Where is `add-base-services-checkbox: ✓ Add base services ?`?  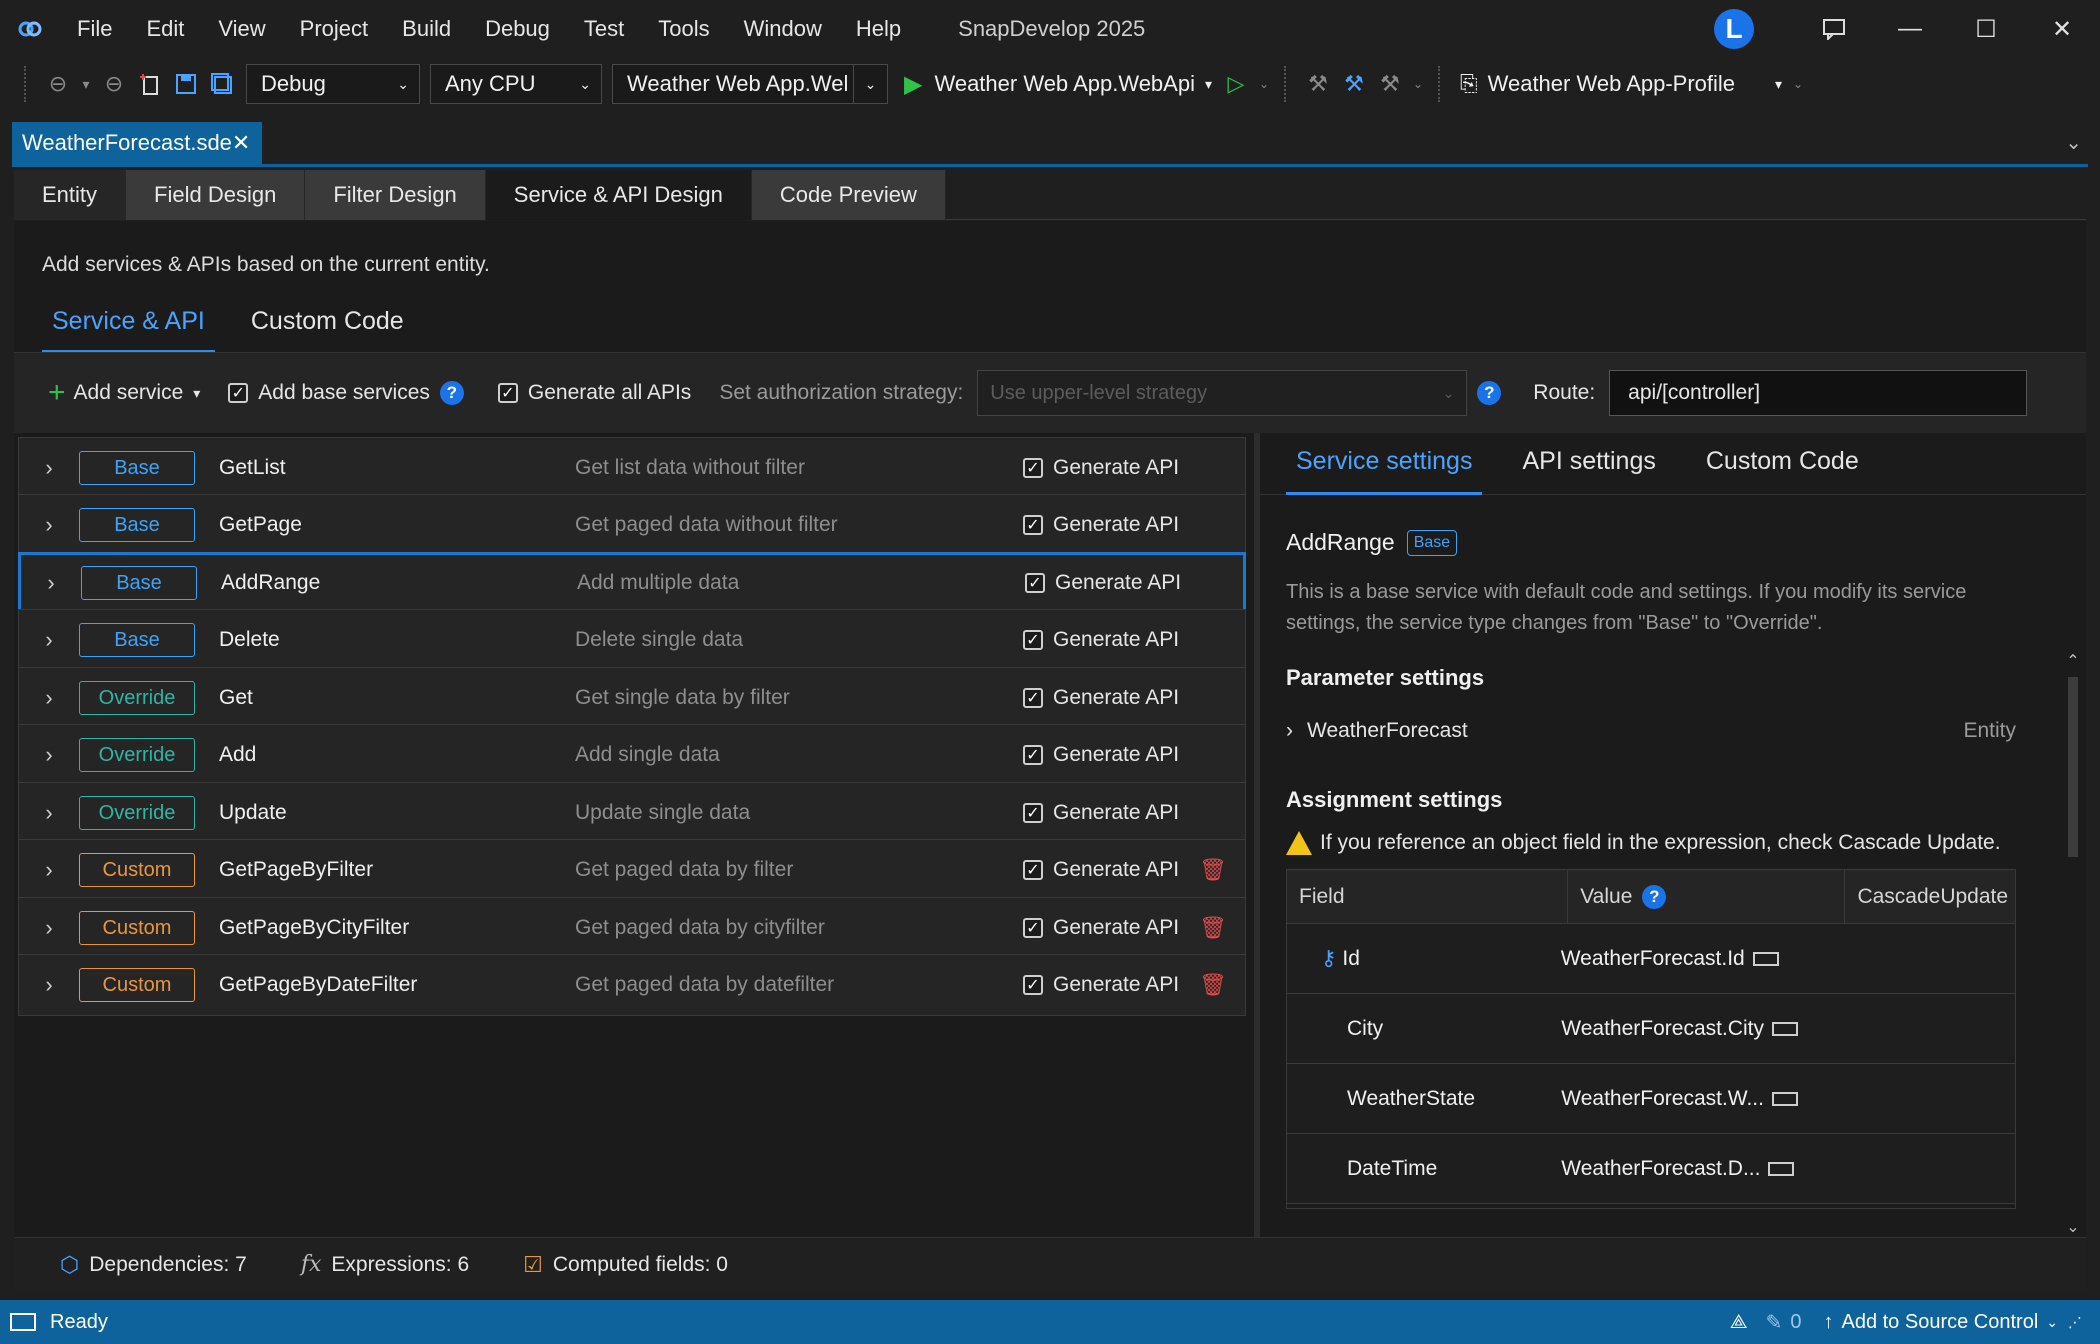
add-base-services-checkbox: ✓ Add base services ? is located at coordinates (346, 393).